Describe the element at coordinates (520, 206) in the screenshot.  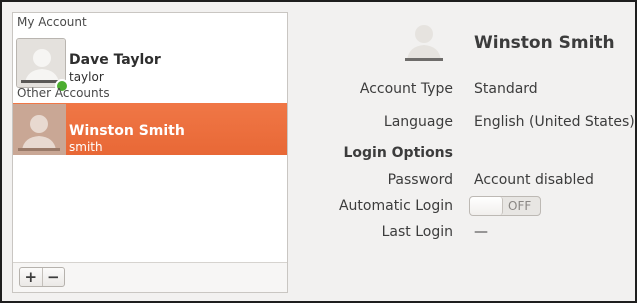
I see `toggle-state-text: OFF` at that location.